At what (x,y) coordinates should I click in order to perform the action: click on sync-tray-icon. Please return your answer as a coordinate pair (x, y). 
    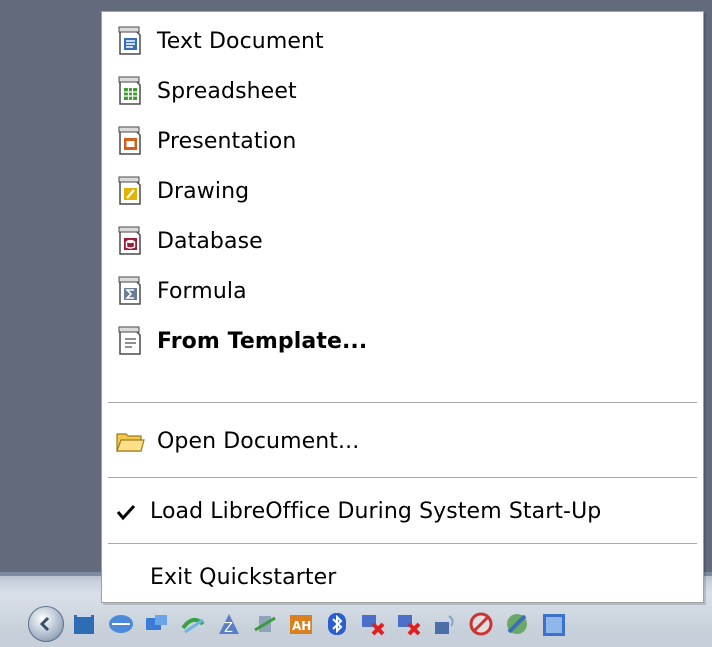
    Looking at the image, I should click on (193, 624).